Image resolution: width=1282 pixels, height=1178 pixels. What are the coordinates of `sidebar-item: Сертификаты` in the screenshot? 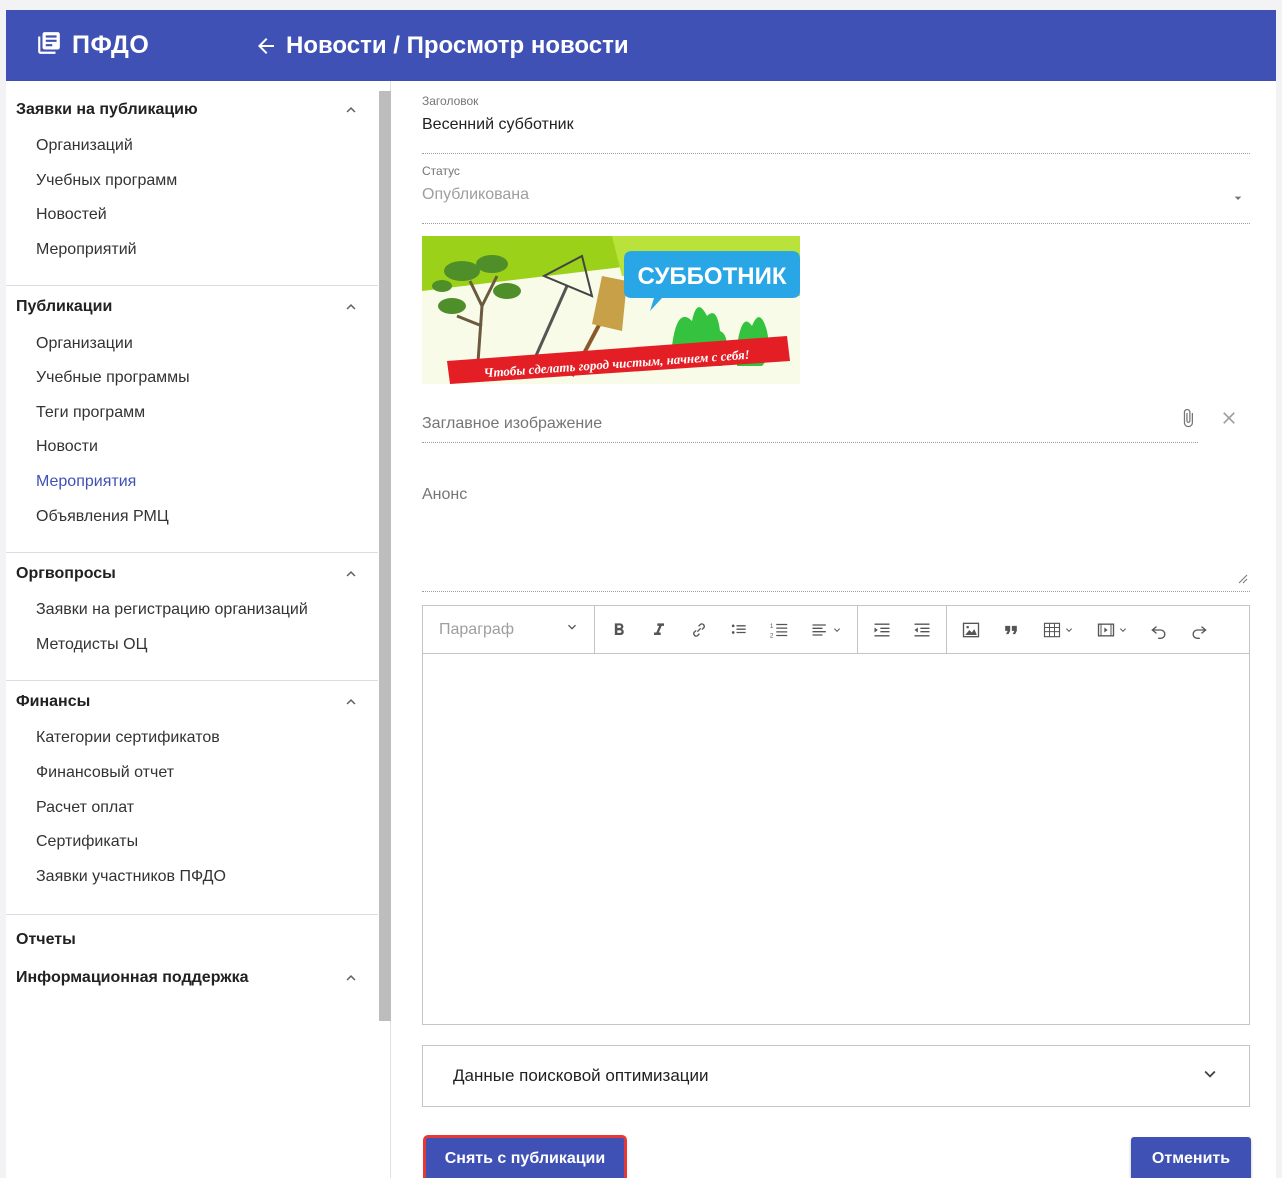 It's located at (192, 842).